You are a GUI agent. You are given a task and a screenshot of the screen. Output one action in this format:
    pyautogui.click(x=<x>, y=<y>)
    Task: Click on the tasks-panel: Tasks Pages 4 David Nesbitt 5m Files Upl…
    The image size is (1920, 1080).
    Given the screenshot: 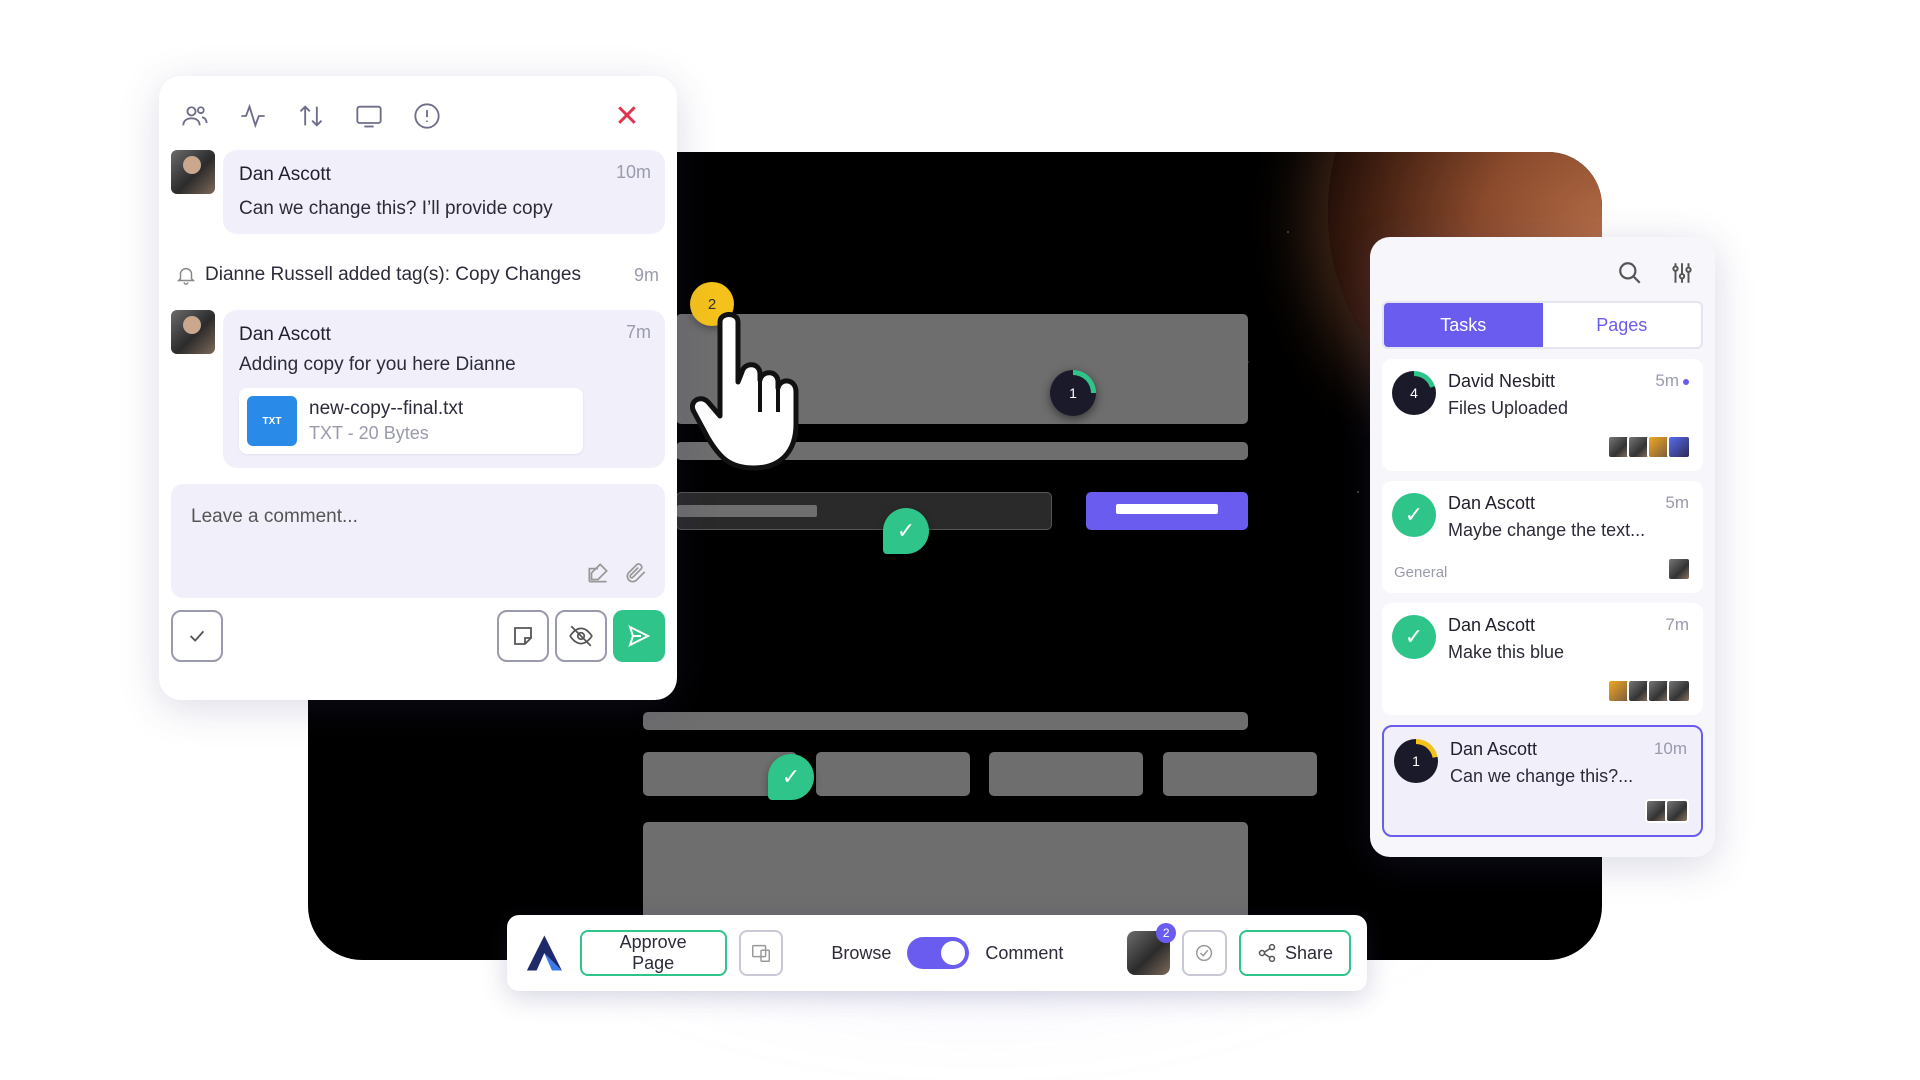 What is the action you would take?
    pyautogui.click(x=1542, y=547)
    